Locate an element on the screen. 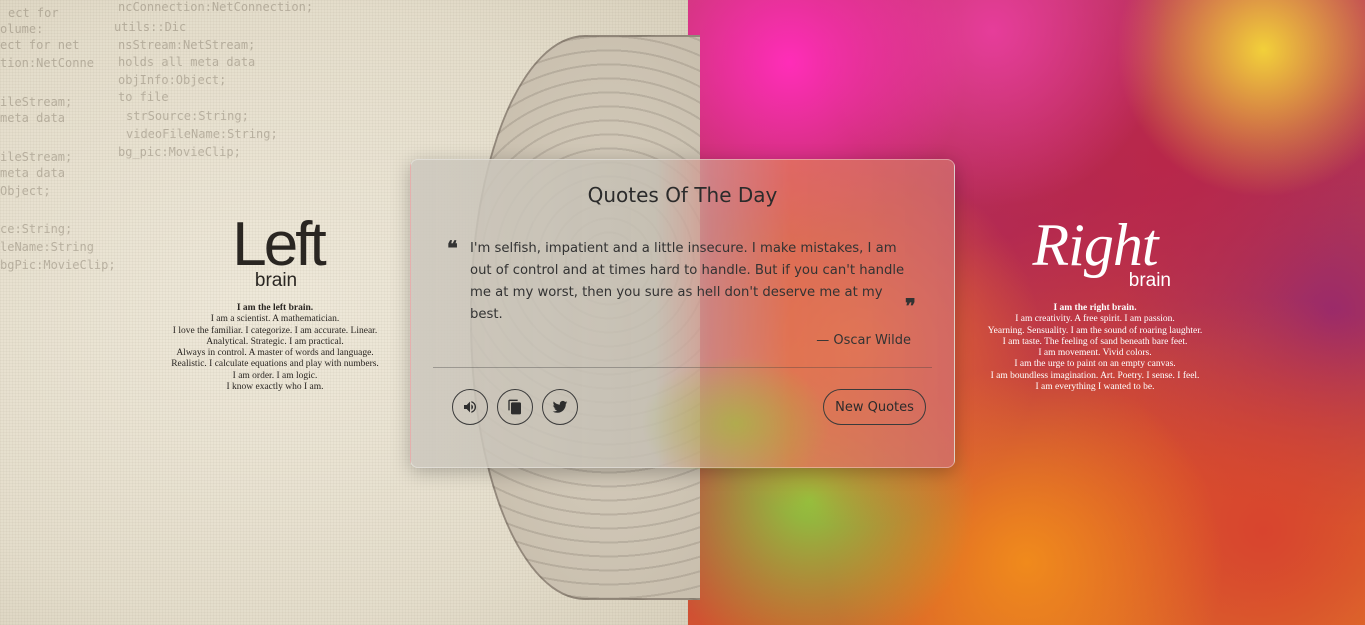  code-line: objInfo:Object; is located at coordinates (172, 80).